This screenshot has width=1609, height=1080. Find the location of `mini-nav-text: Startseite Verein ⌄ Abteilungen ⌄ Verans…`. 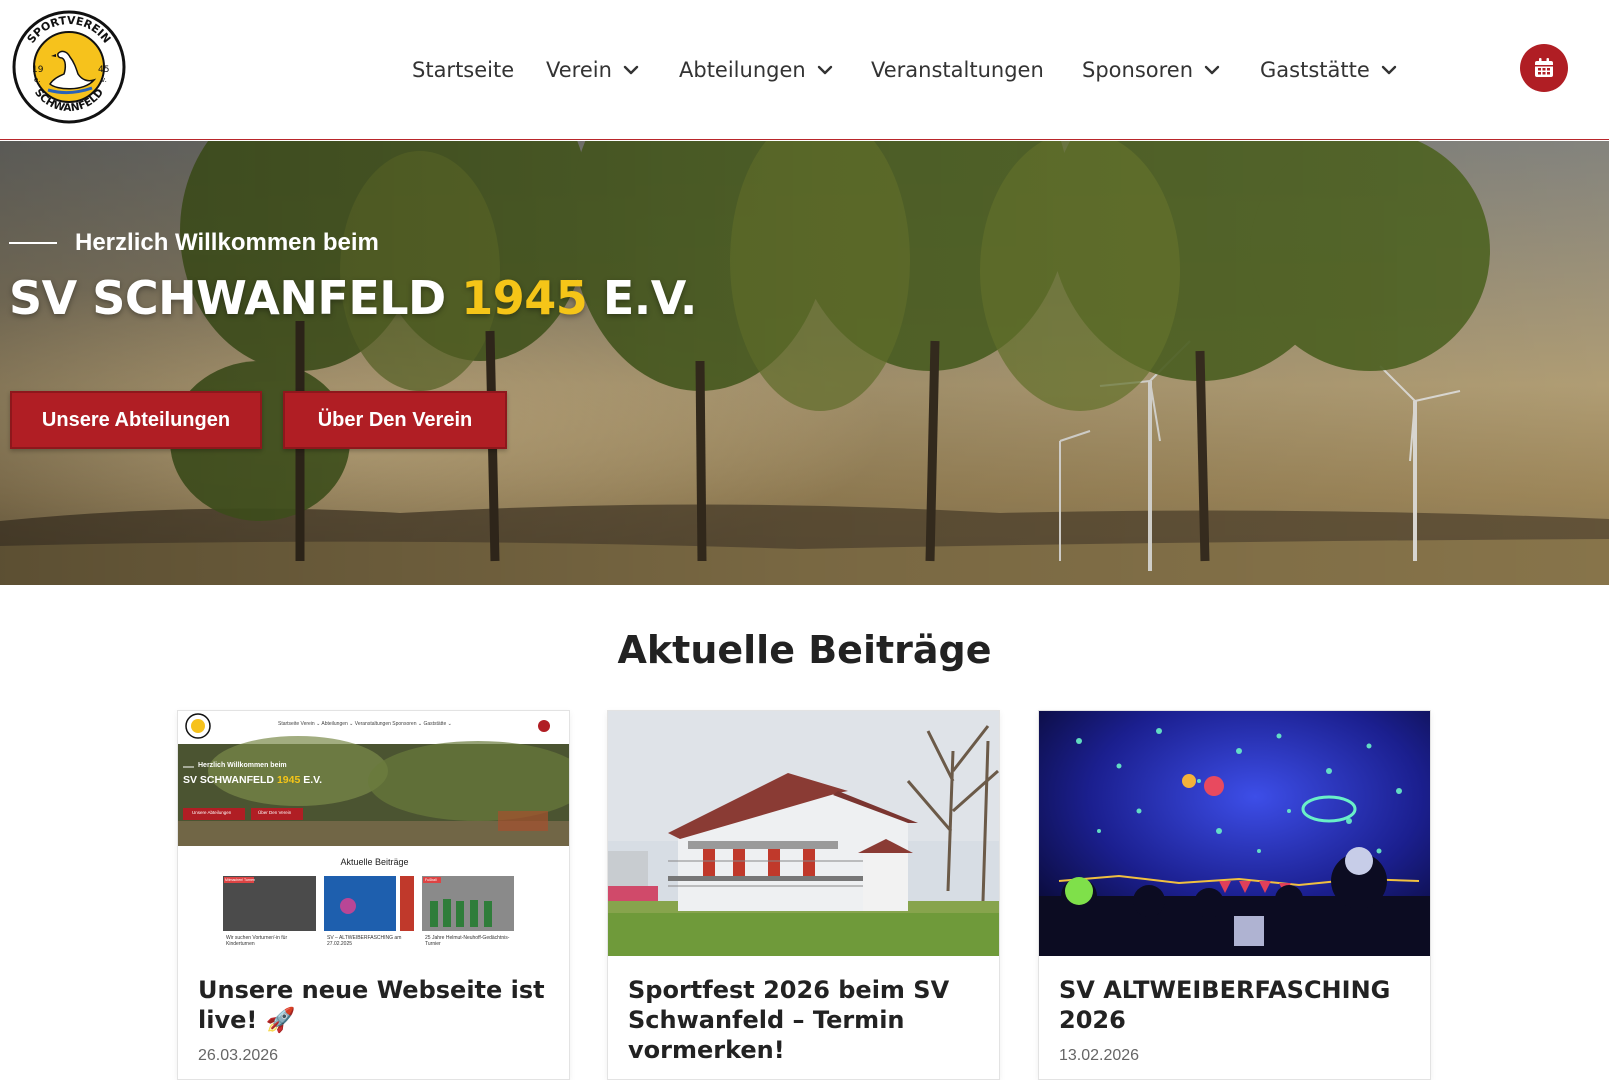

mini-nav-text: Startseite Verein ⌄ Abteilungen ⌄ Verans… is located at coordinates (365, 724).